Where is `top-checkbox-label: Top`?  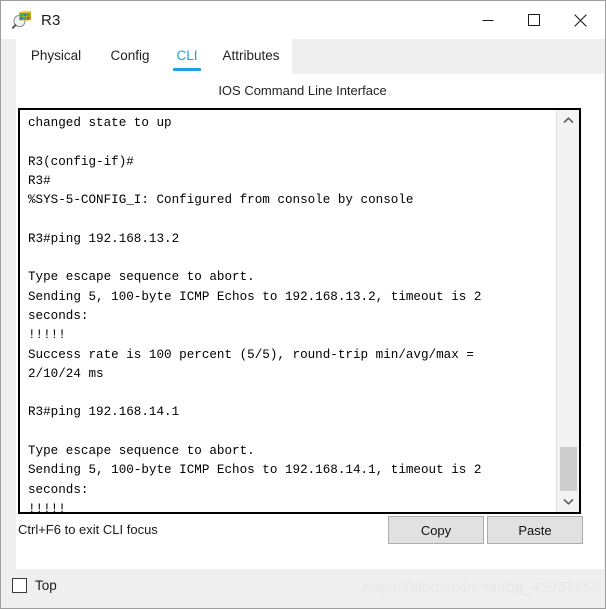 top-checkbox-label: Top is located at coordinates (46, 585).